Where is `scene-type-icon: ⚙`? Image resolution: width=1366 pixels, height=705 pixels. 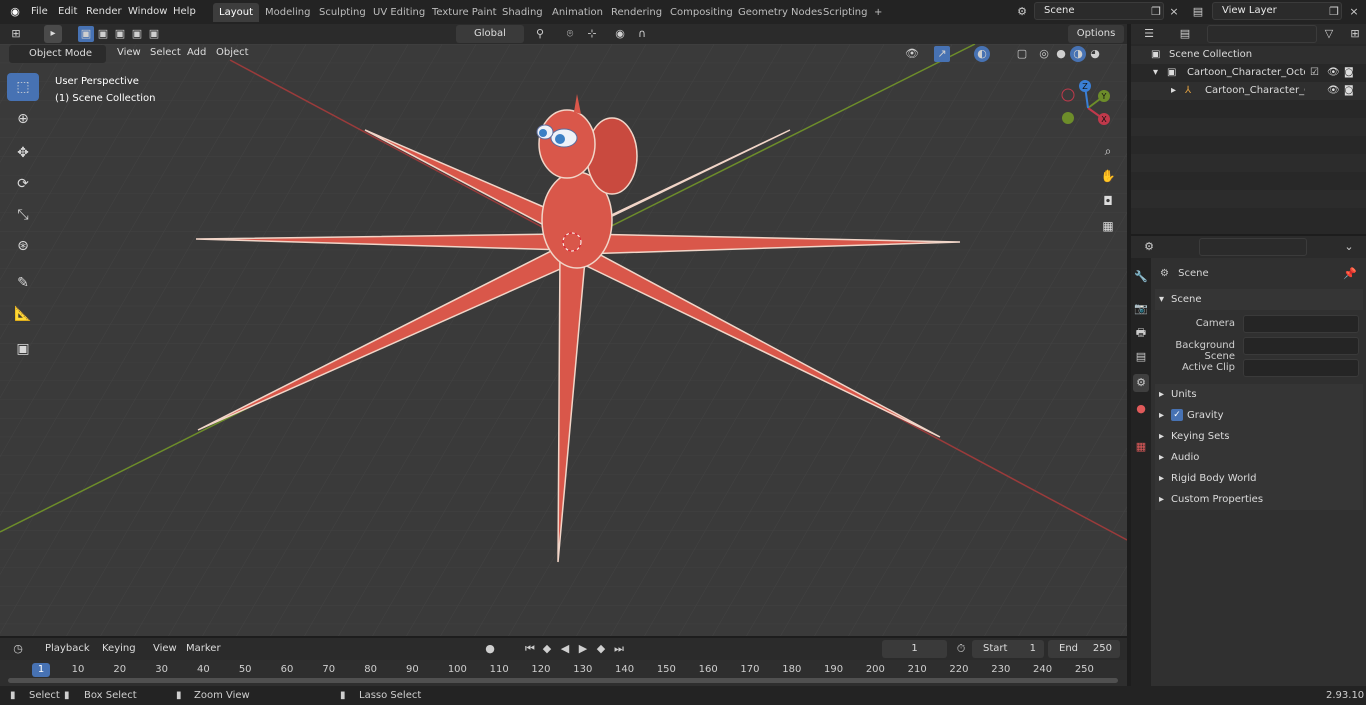
scene-type-icon: ⚙ is located at coordinates (1022, 12).